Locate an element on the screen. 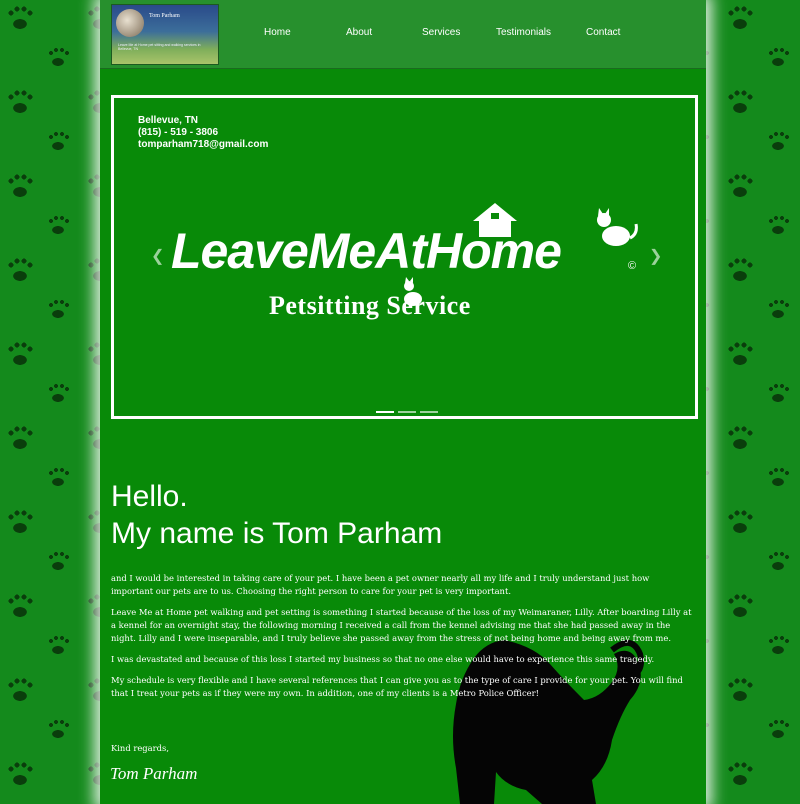 This screenshot has height=804, width=800. nav-about: About is located at coordinates (359, 32).